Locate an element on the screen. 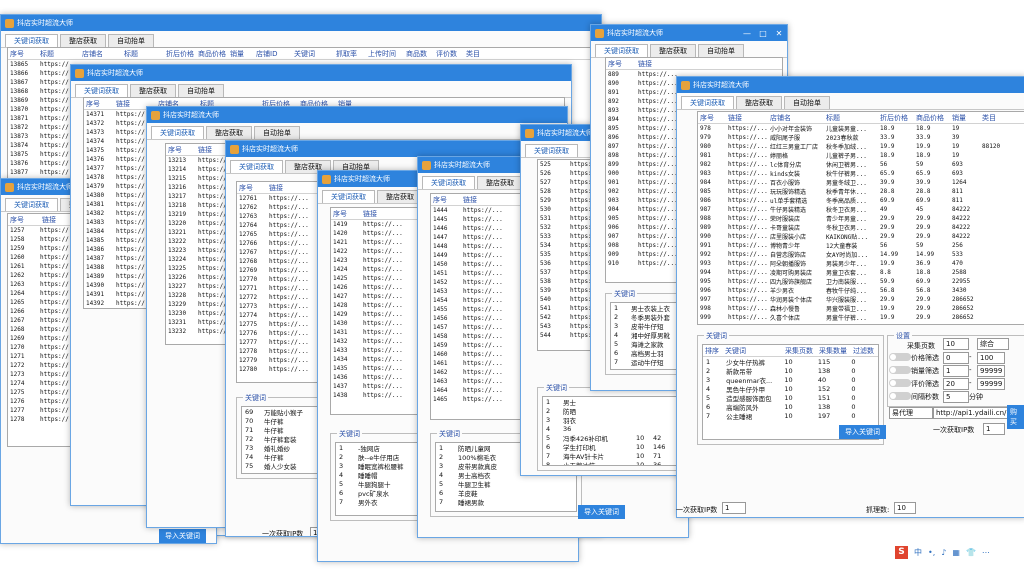 The width and height of the screenshot is (1024, 576). microphone-icon: ♪ is located at coordinates (943, 552).